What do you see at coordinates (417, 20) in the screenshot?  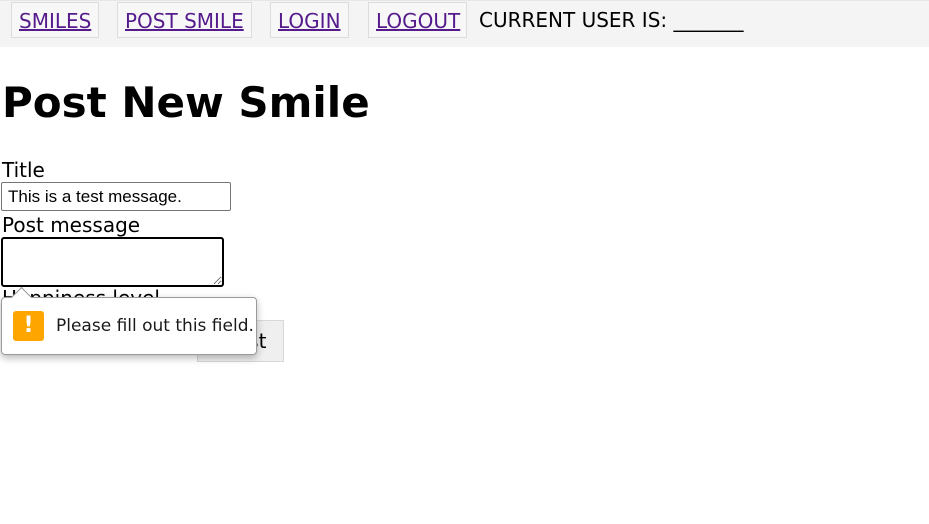 I see `nav-link-logout: LOGOUT` at bounding box center [417, 20].